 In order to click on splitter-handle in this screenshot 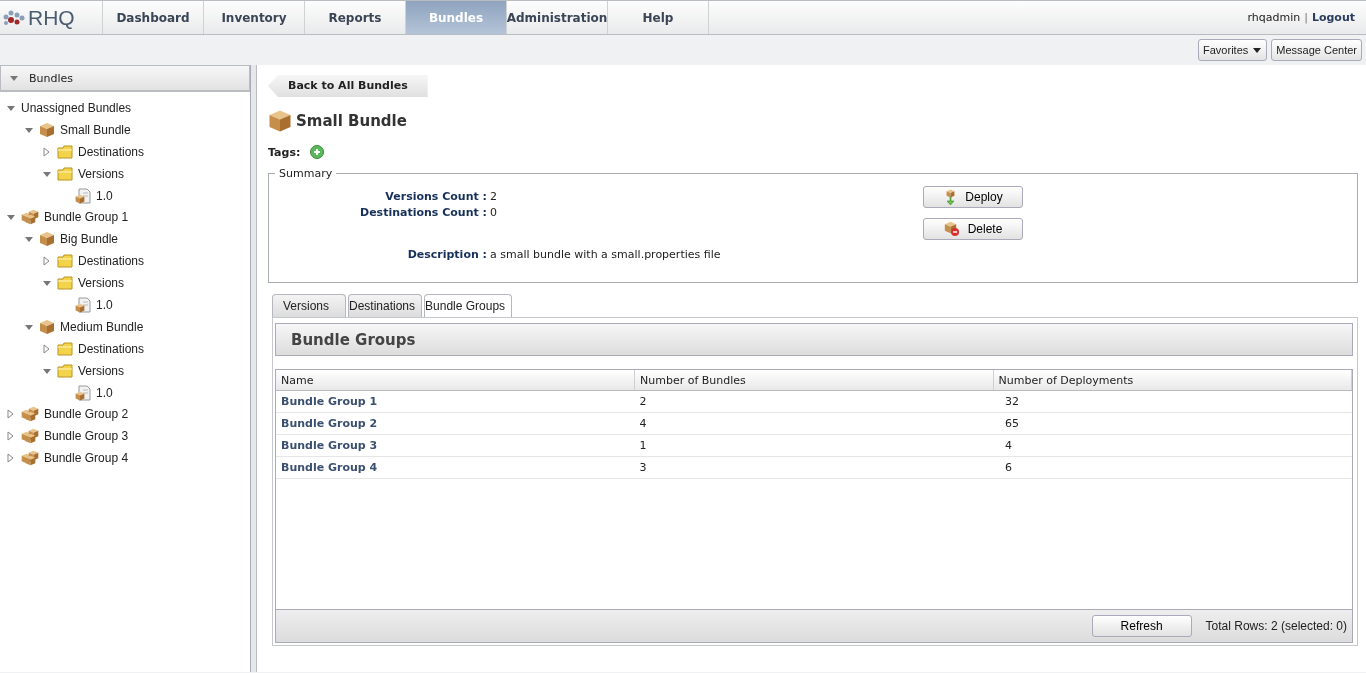, I will do `click(254, 368)`.